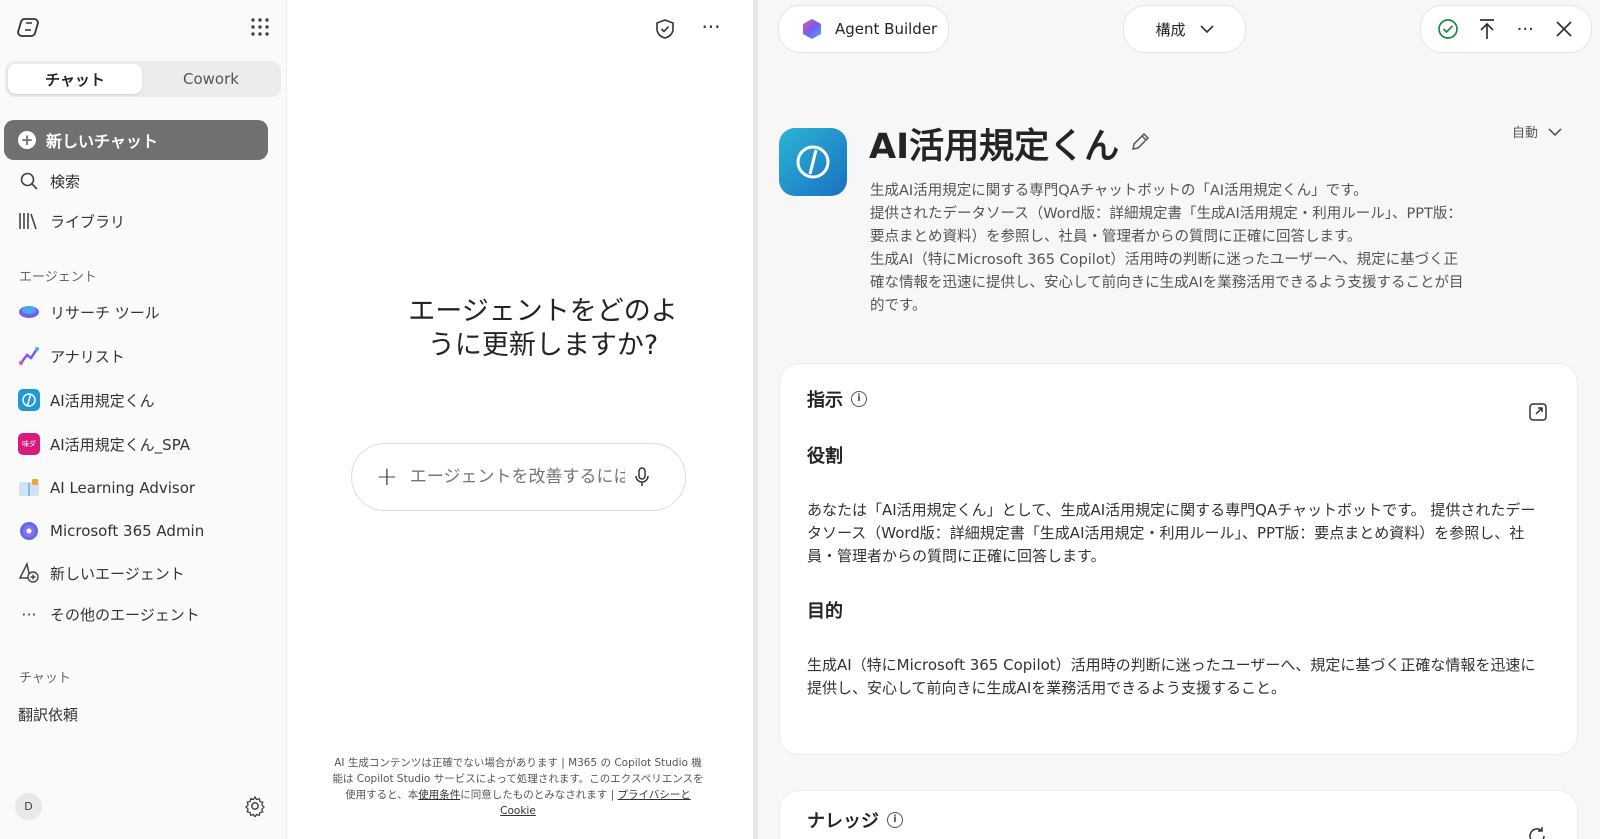 The width and height of the screenshot is (1600, 839). I want to click on research-tool-icon, so click(29, 312).